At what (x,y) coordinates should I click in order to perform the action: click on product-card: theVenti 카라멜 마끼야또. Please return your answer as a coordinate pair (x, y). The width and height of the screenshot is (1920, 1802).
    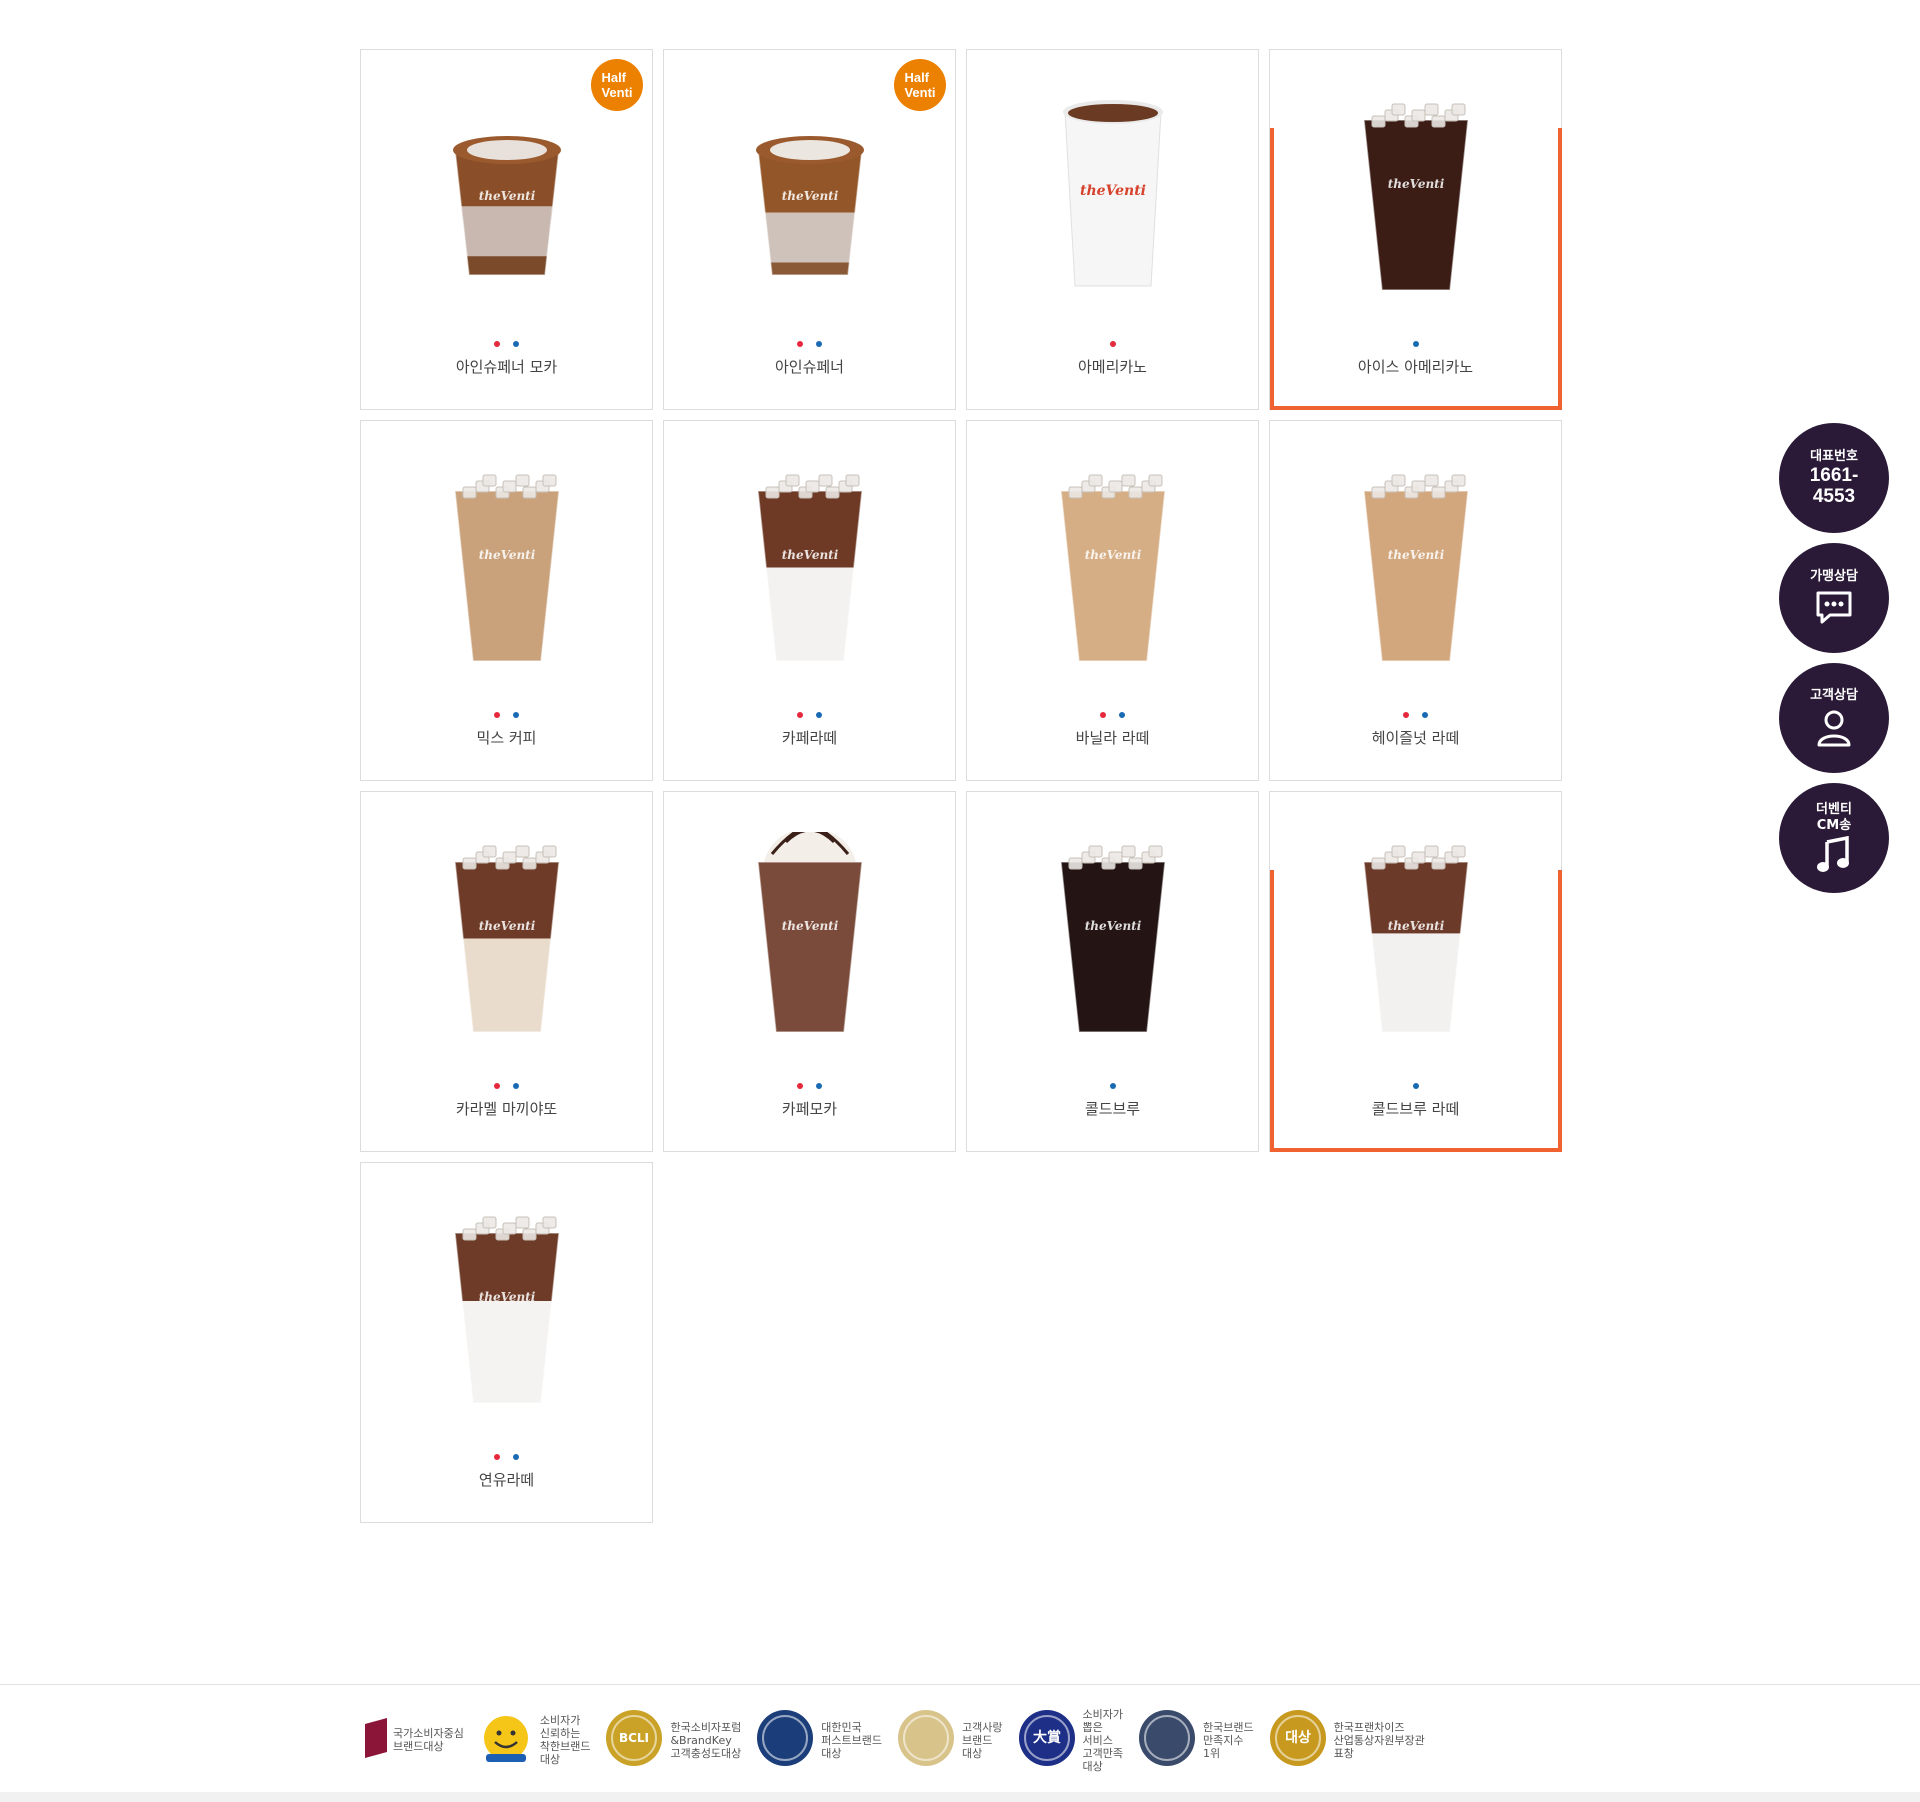
    Looking at the image, I should click on (506, 971).